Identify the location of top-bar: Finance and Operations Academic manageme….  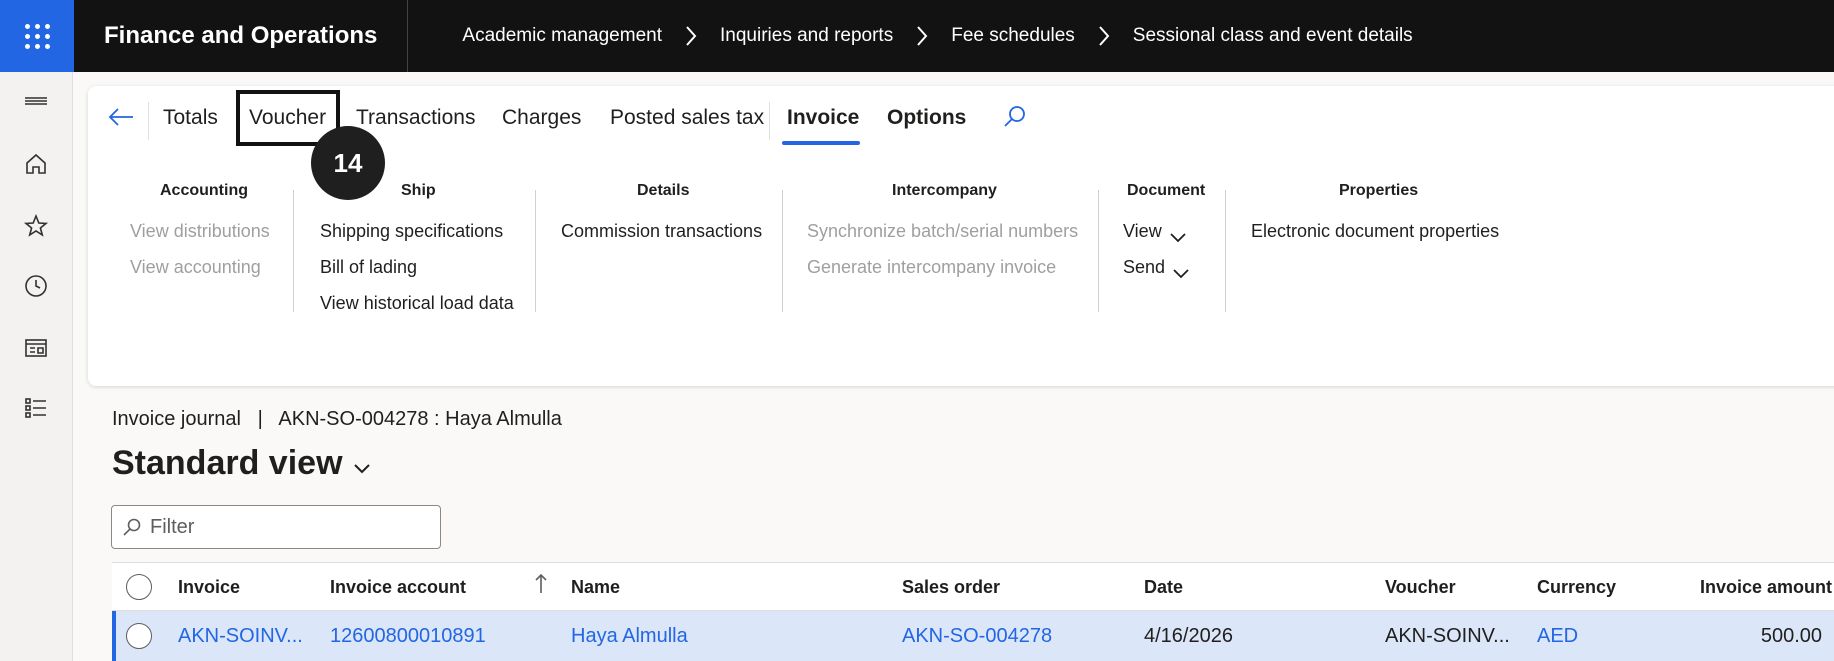
(917, 36).